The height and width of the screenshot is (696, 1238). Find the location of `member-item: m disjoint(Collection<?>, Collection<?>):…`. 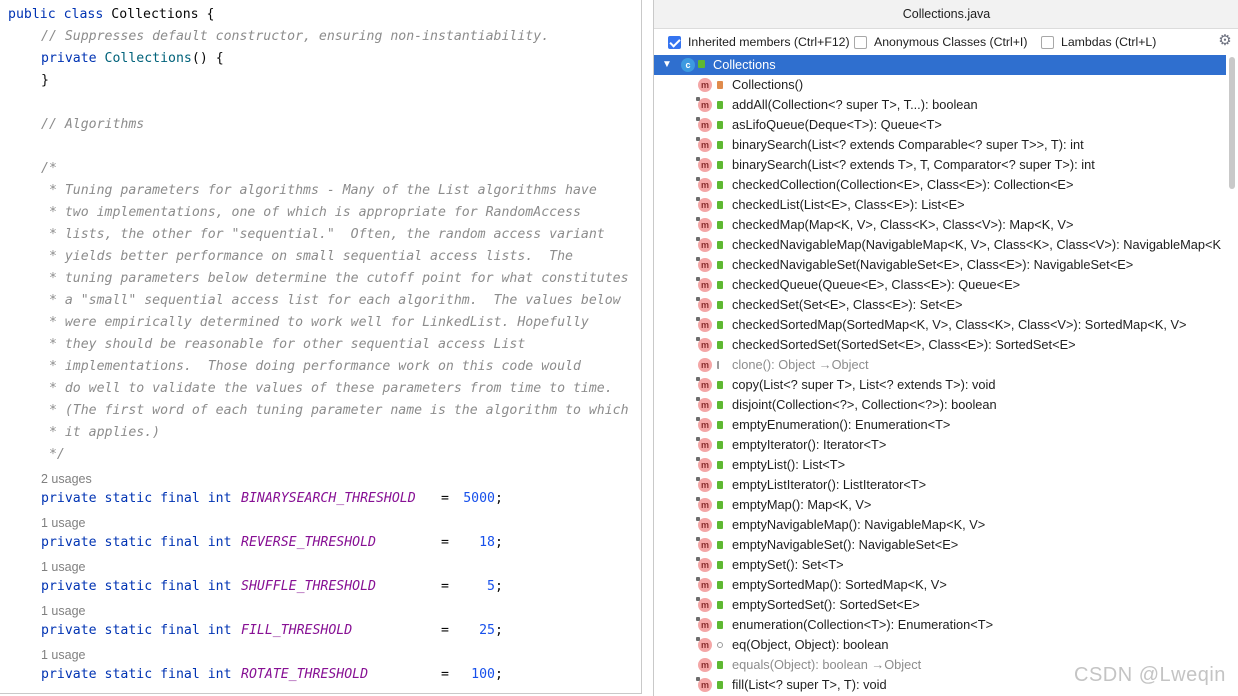

member-item: m disjoint(Collection<?>, Collection<?>):… is located at coordinates (940, 405).